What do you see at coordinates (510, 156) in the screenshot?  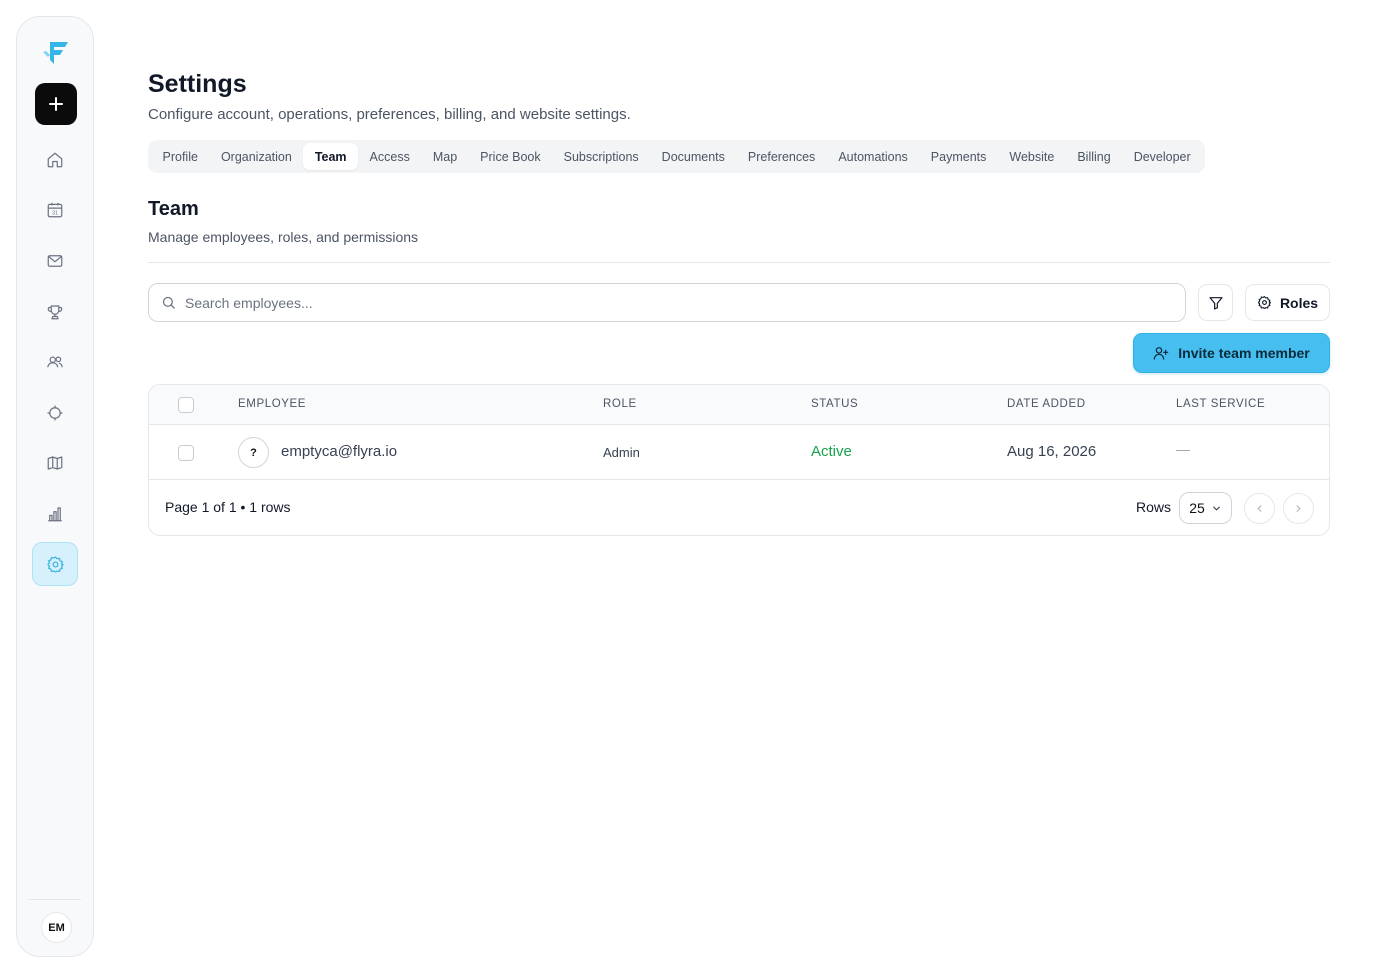 I see `tab-price-book: Price Book` at bounding box center [510, 156].